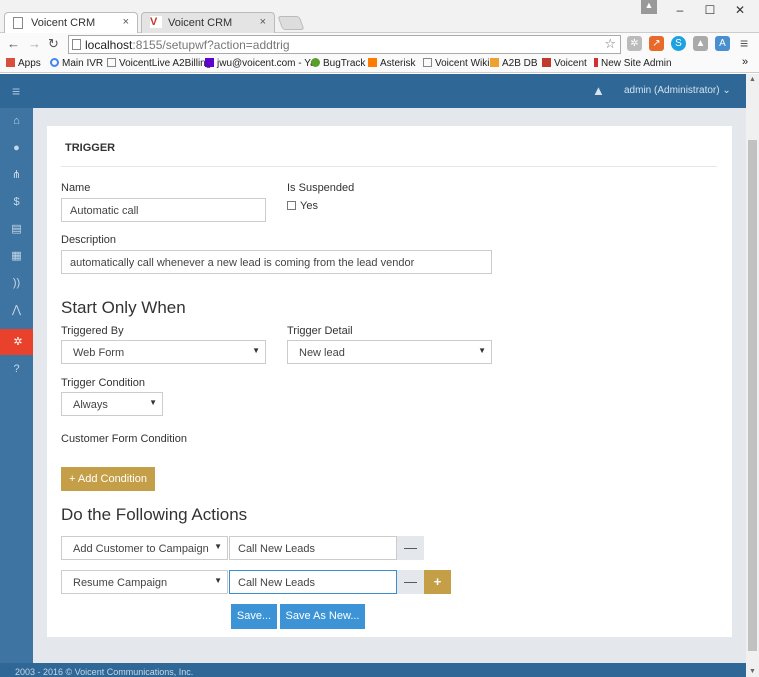  I want to click on start-heading: Start Only When, so click(123, 307).